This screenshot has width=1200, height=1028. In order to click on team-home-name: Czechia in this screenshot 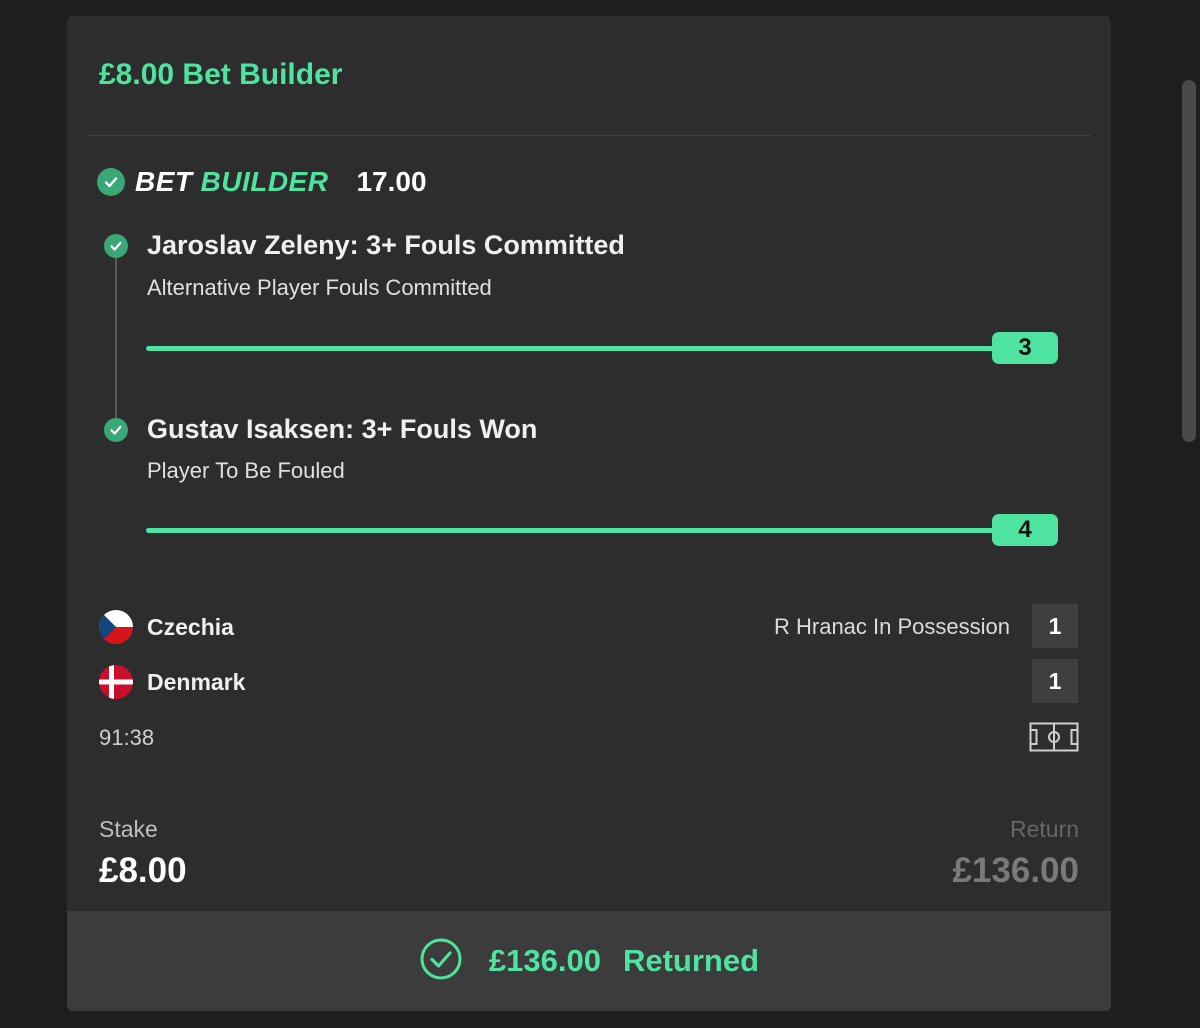, I will do `click(190, 626)`.